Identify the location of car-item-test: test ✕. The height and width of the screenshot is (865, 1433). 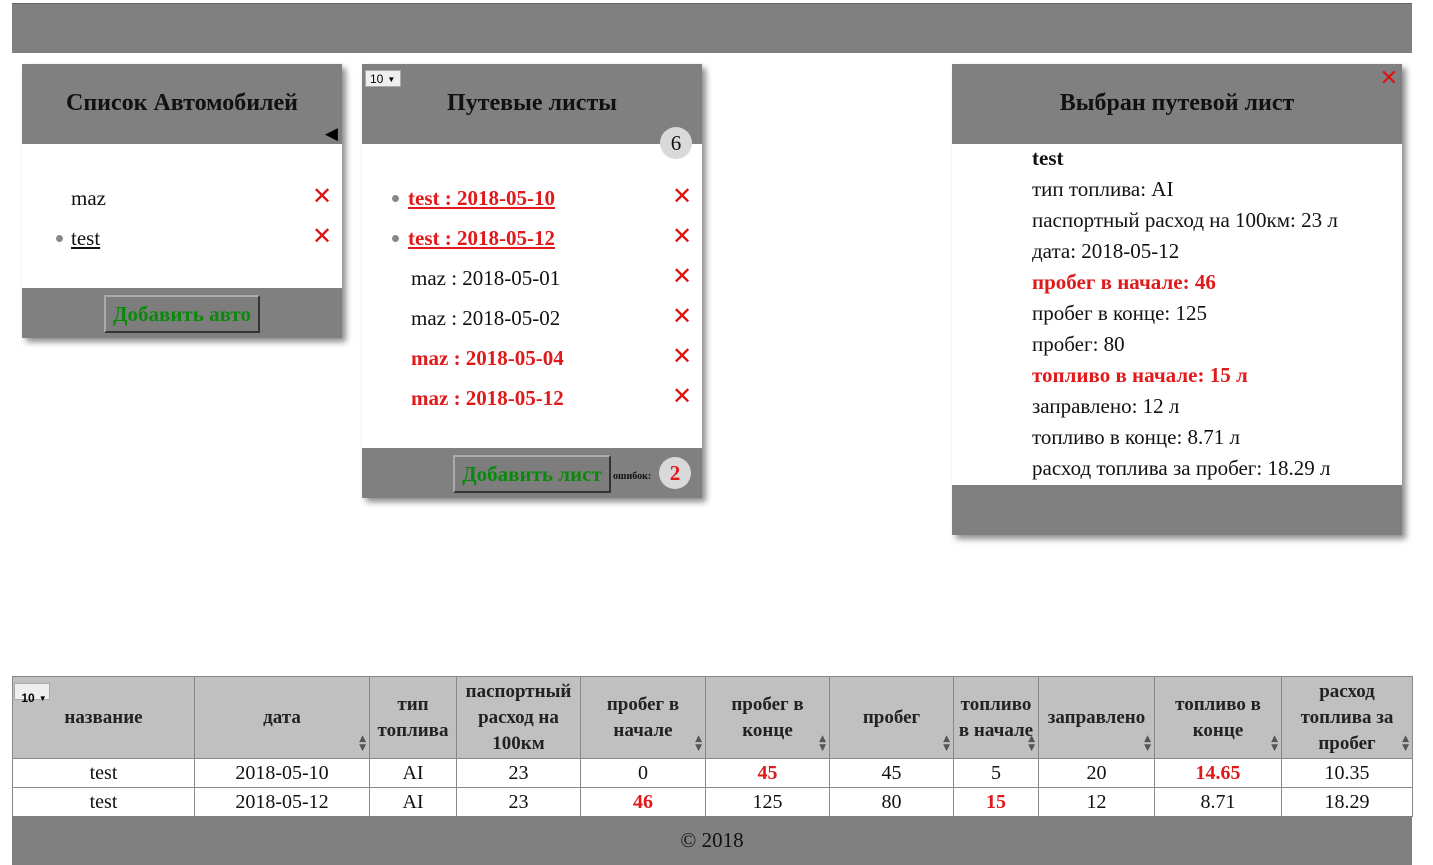
(182, 238).